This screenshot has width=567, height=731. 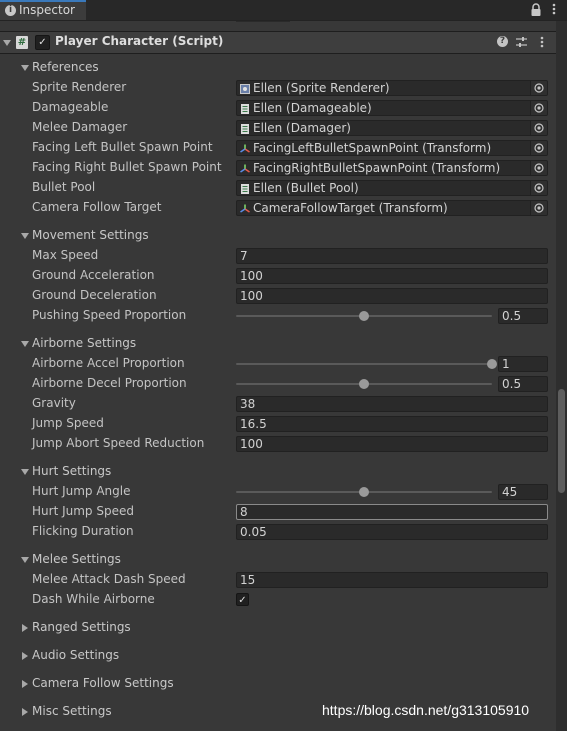 I want to click on melee-attack-dash-speed-input: 15, so click(x=392, y=580).